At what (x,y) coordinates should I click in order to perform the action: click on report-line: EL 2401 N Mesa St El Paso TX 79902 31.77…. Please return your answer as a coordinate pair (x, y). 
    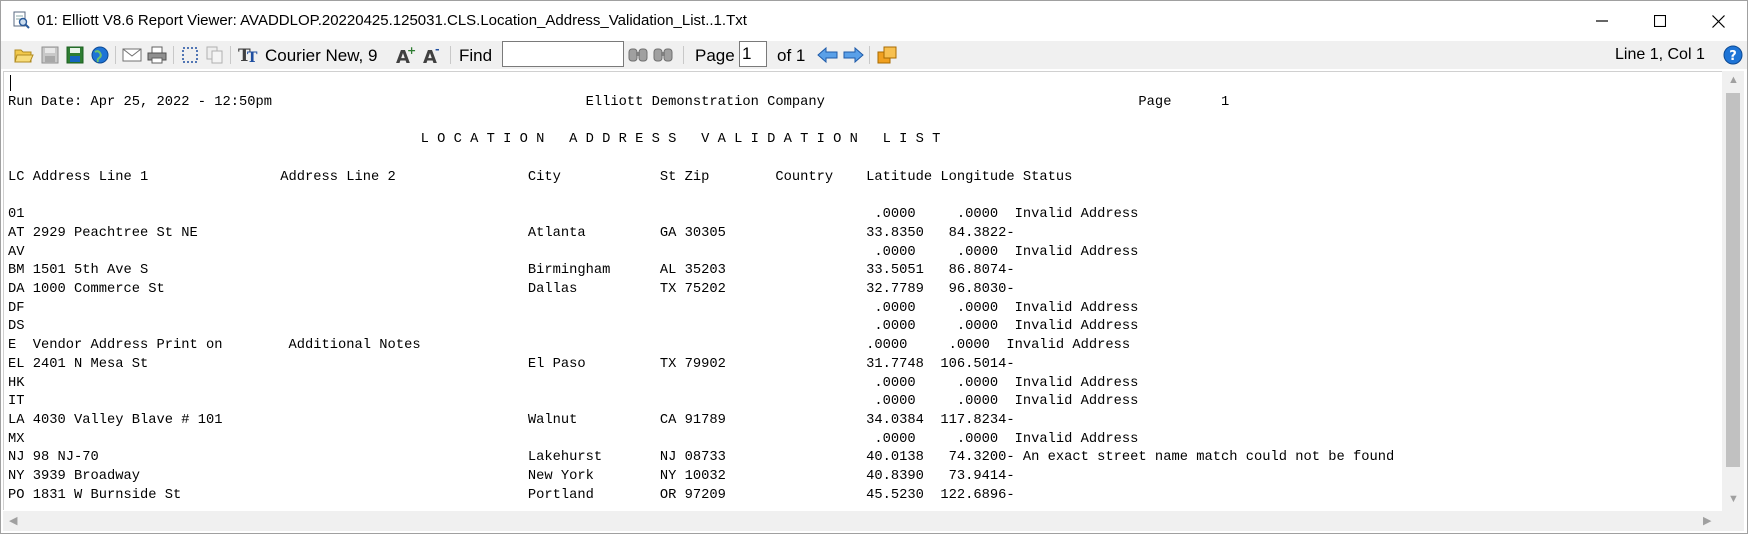
    Looking at the image, I should click on (511, 364).